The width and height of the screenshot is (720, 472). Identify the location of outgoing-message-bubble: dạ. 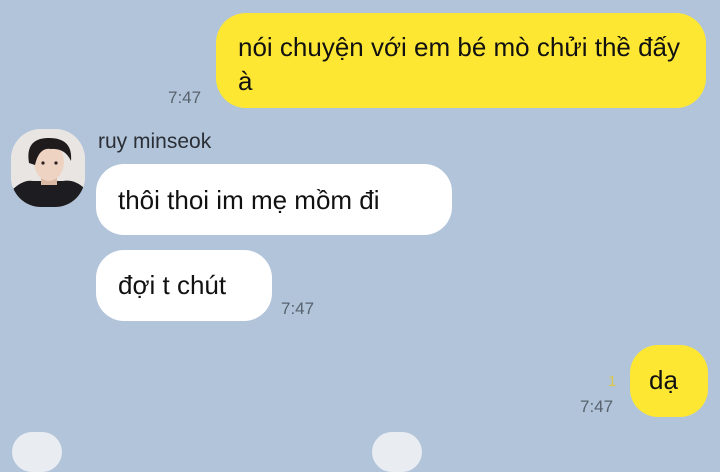
(669, 381).